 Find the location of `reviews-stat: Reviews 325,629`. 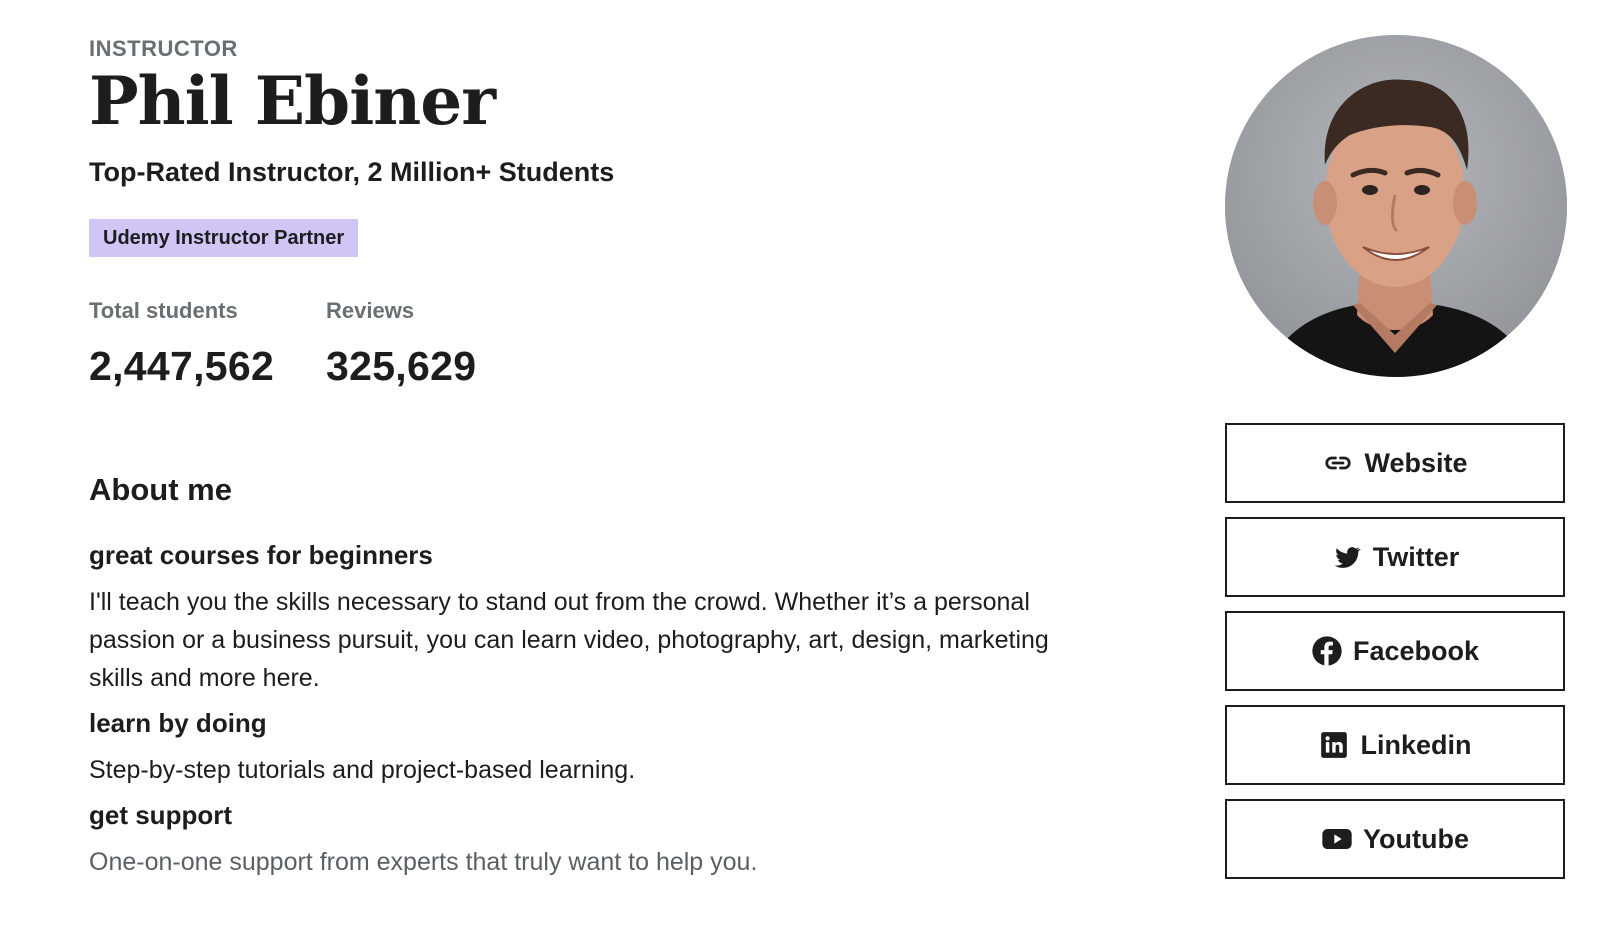

reviews-stat: Reviews 325,629 is located at coordinates (401, 344).